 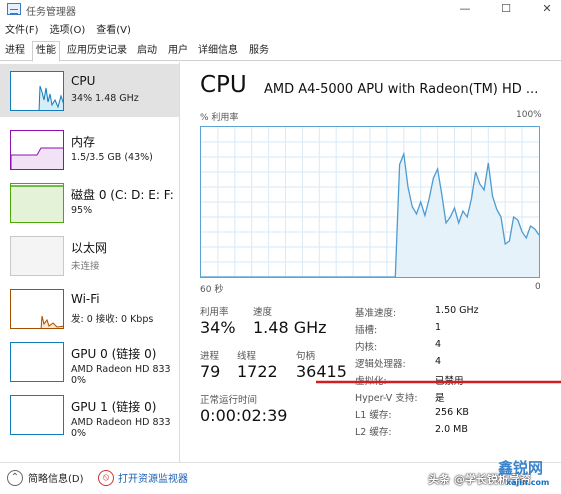 What do you see at coordinates (89, 255) in the screenshot?
I see `sidebar-item-ethernet: 以太网 未连接` at bounding box center [89, 255].